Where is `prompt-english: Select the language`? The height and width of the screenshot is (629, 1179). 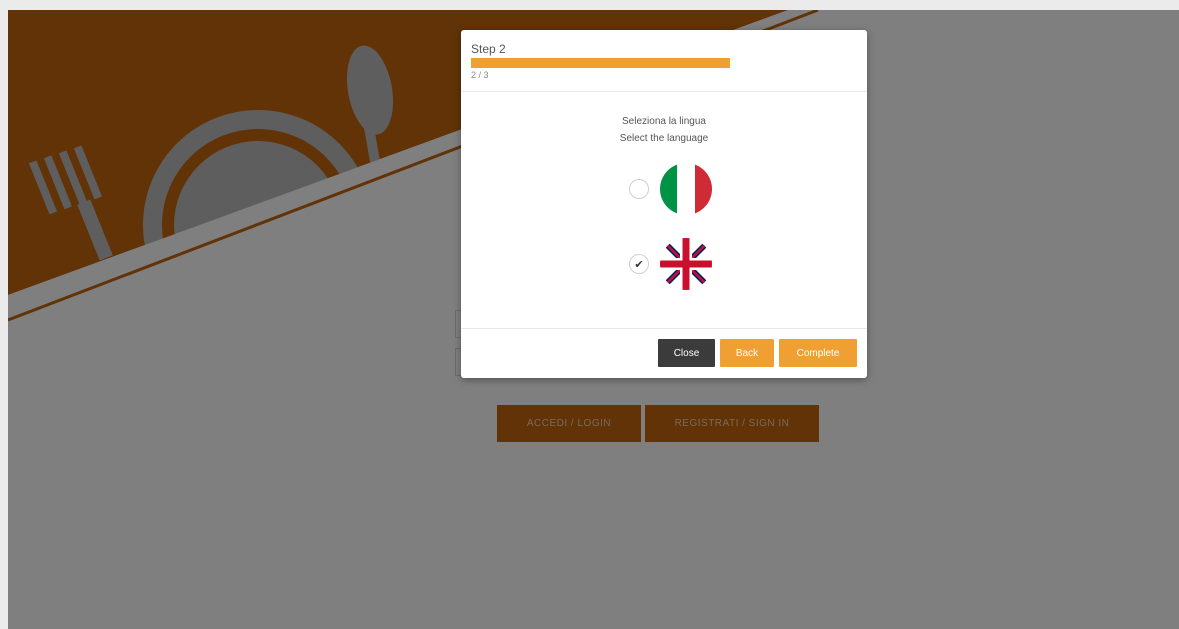
prompt-english: Select the language is located at coordinates (664, 138).